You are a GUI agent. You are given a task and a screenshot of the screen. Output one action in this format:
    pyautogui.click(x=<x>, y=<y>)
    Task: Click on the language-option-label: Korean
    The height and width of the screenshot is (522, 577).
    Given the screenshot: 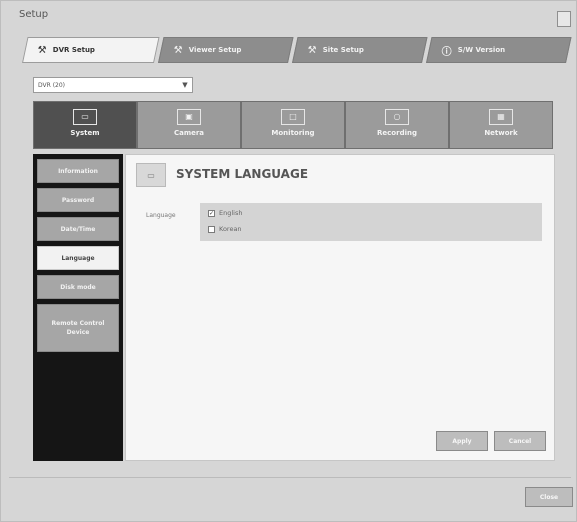 What is the action you would take?
    pyautogui.click(x=230, y=229)
    